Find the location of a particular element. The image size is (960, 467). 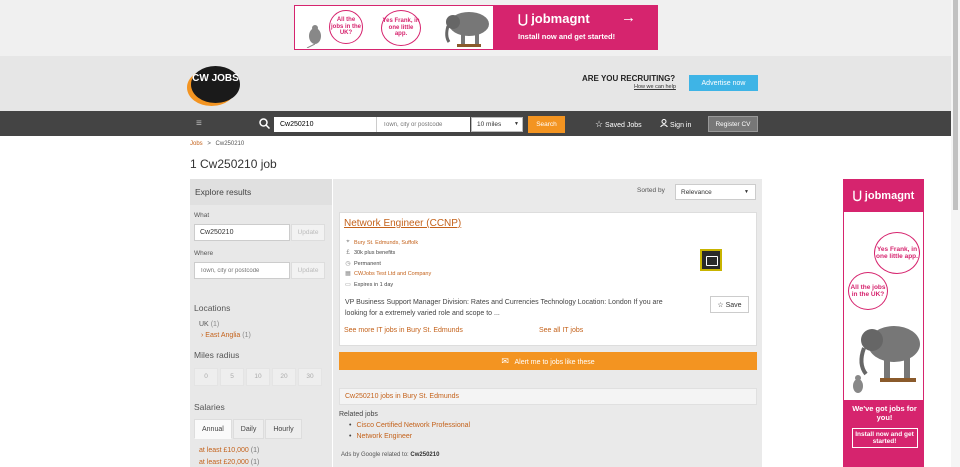

sign-in-link: Sign in is located at coordinates (675, 124).